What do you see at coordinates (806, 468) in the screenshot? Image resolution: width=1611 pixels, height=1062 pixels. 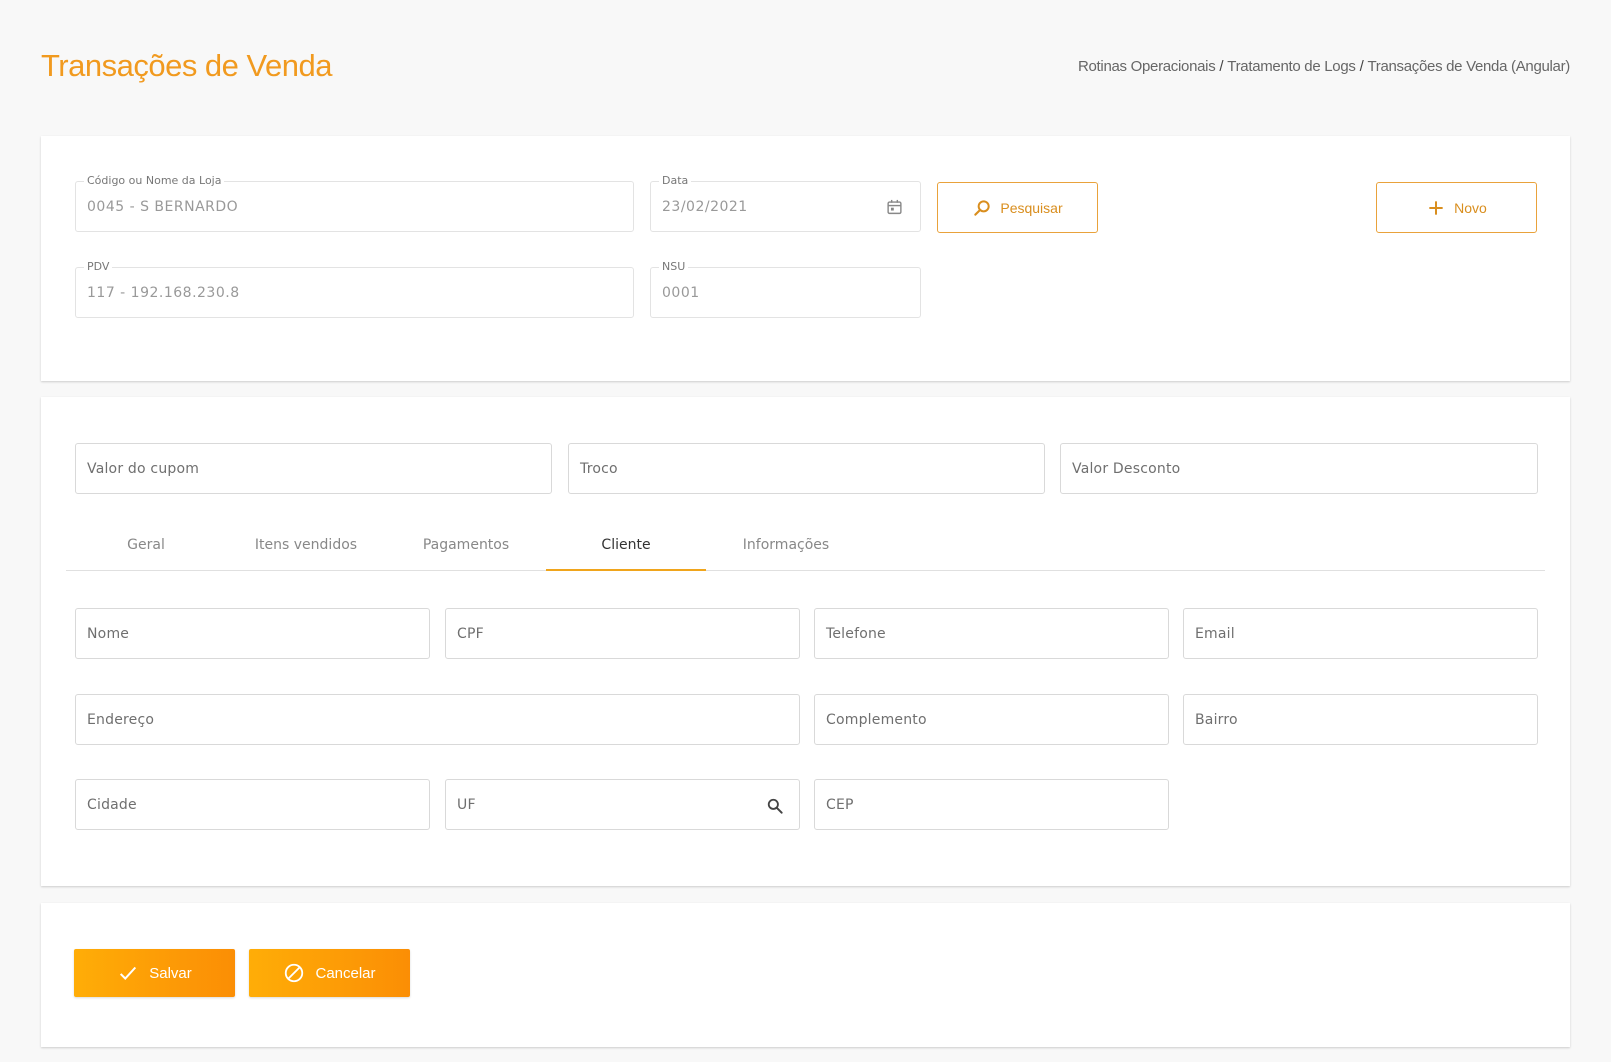 I see `change-input: Troco` at bounding box center [806, 468].